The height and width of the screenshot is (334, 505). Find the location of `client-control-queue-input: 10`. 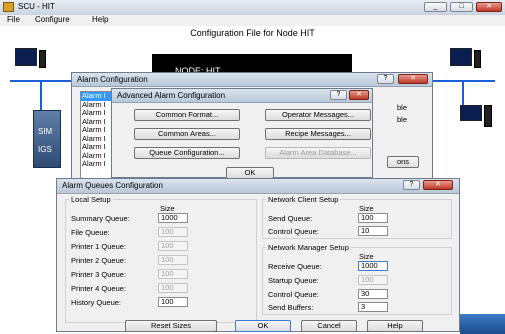

client-control-queue-input: 10 is located at coordinates (373, 231).